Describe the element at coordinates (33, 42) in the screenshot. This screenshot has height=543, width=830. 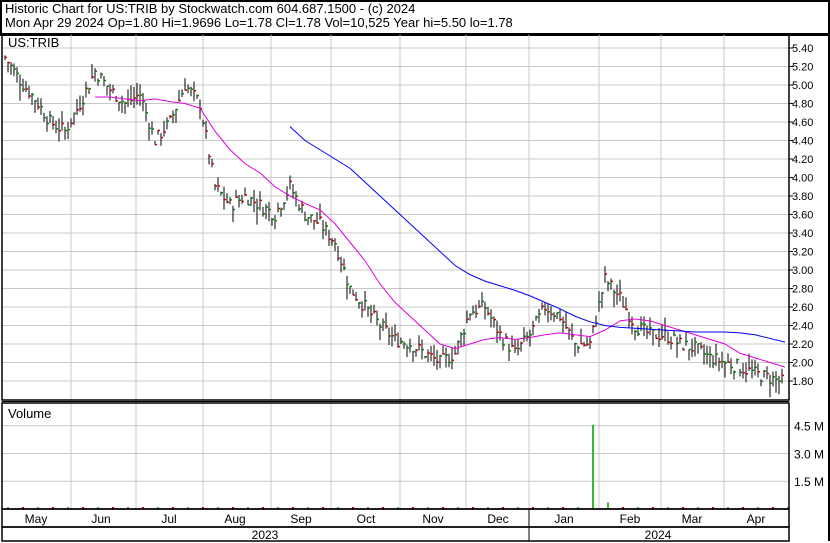
I see `symbol-label: US:TRIB` at that location.